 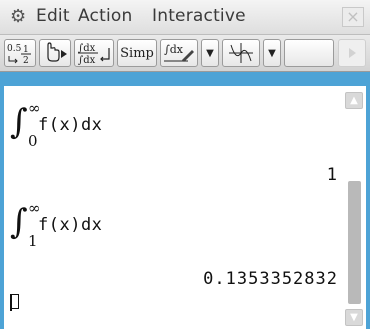 What do you see at coordinates (309, 53) in the screenshot?
I see `spacer-button` at bounding box center [309, 53].